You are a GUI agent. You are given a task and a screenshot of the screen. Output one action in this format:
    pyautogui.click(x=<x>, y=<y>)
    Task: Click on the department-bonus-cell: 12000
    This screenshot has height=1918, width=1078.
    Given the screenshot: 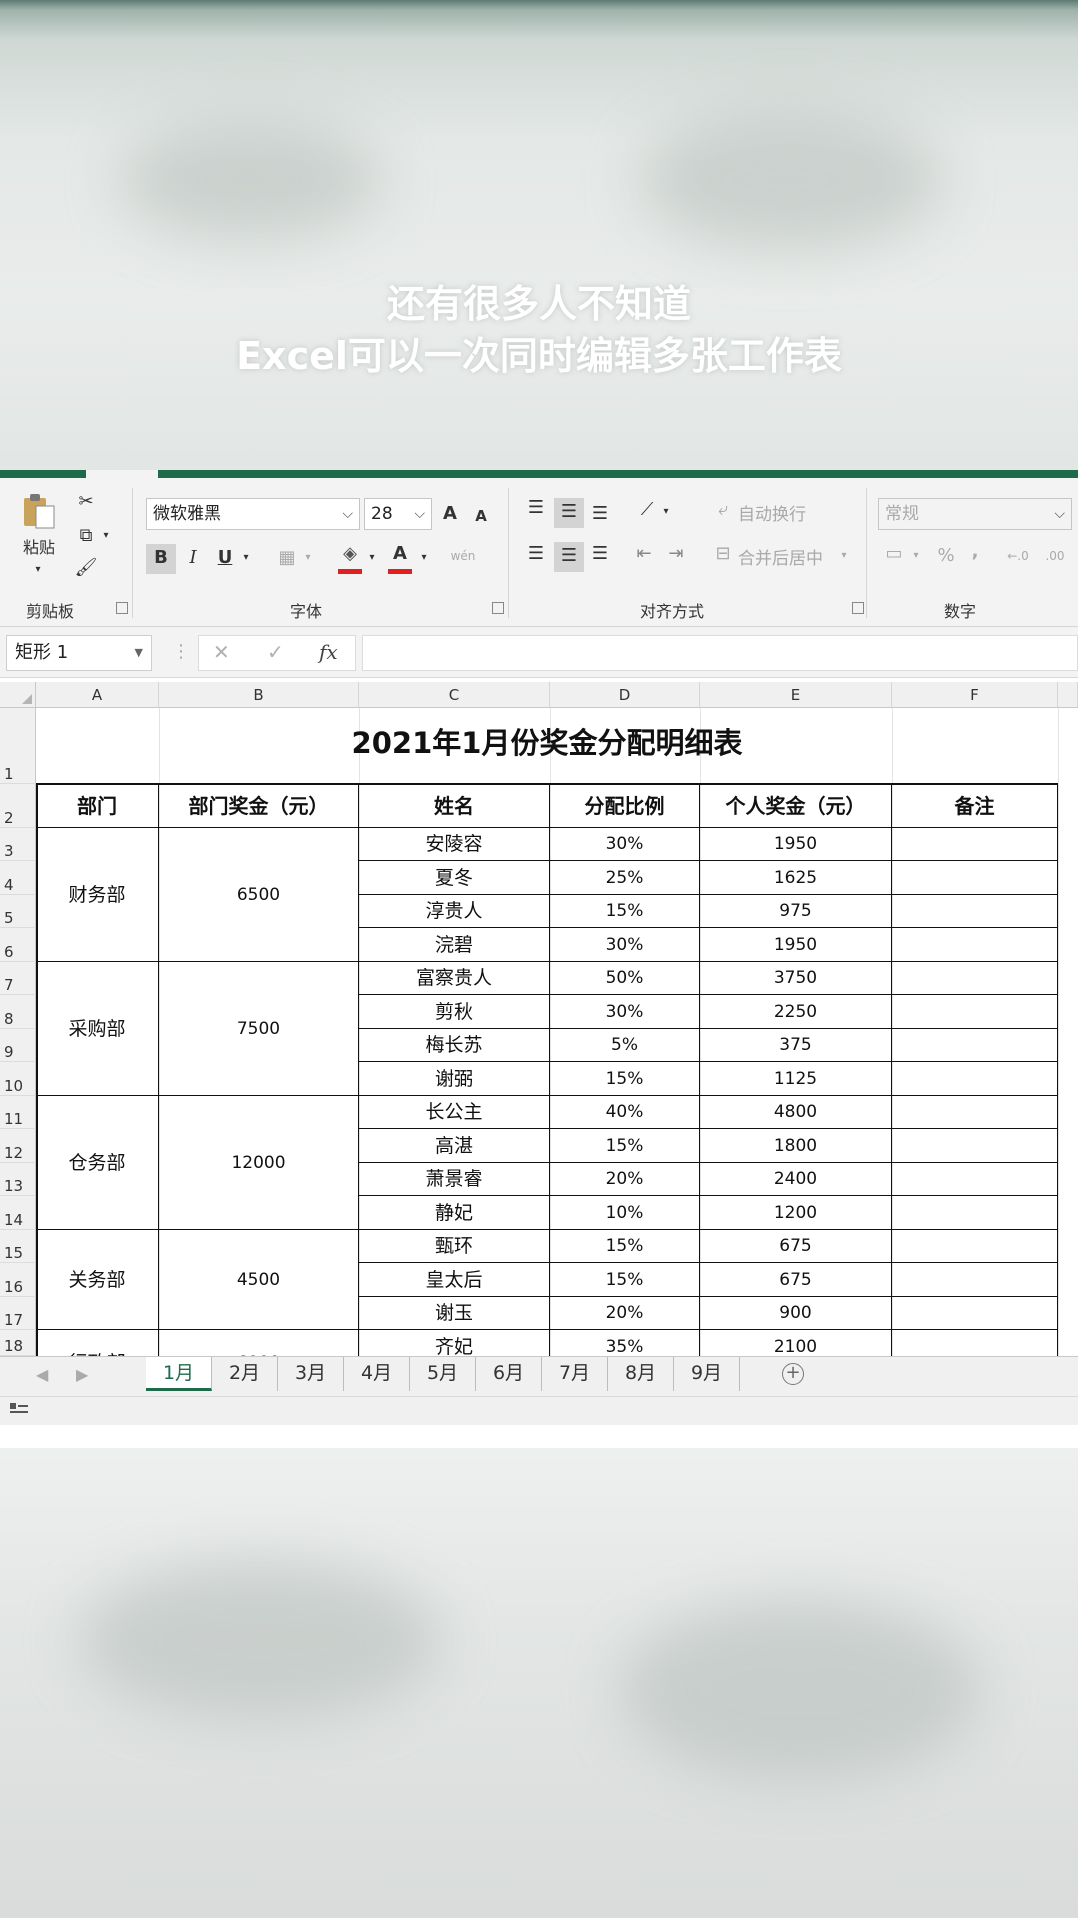 What is the action you would take?
    pyautogui.click(x=259, y=1163)
    